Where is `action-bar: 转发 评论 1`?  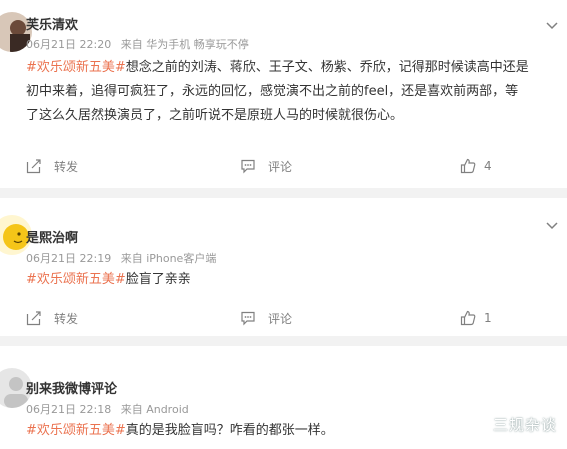
action-bar: 转发 评论 1 is located at coordinates (283, 318).